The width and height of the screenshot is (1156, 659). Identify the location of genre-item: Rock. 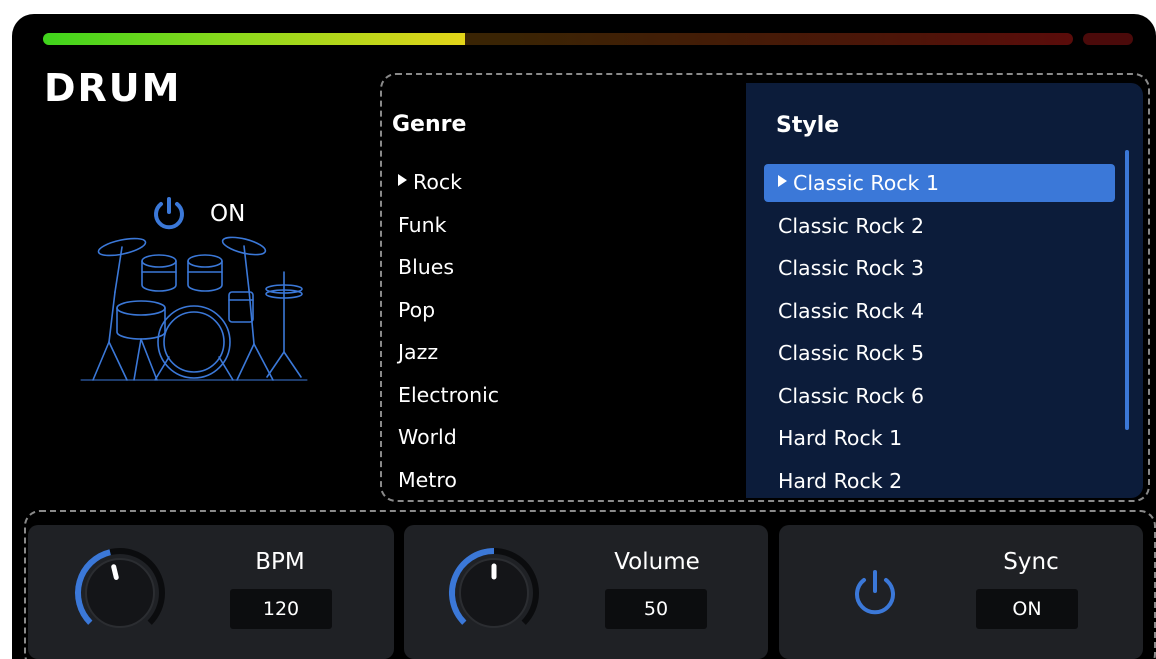
(430, 182).